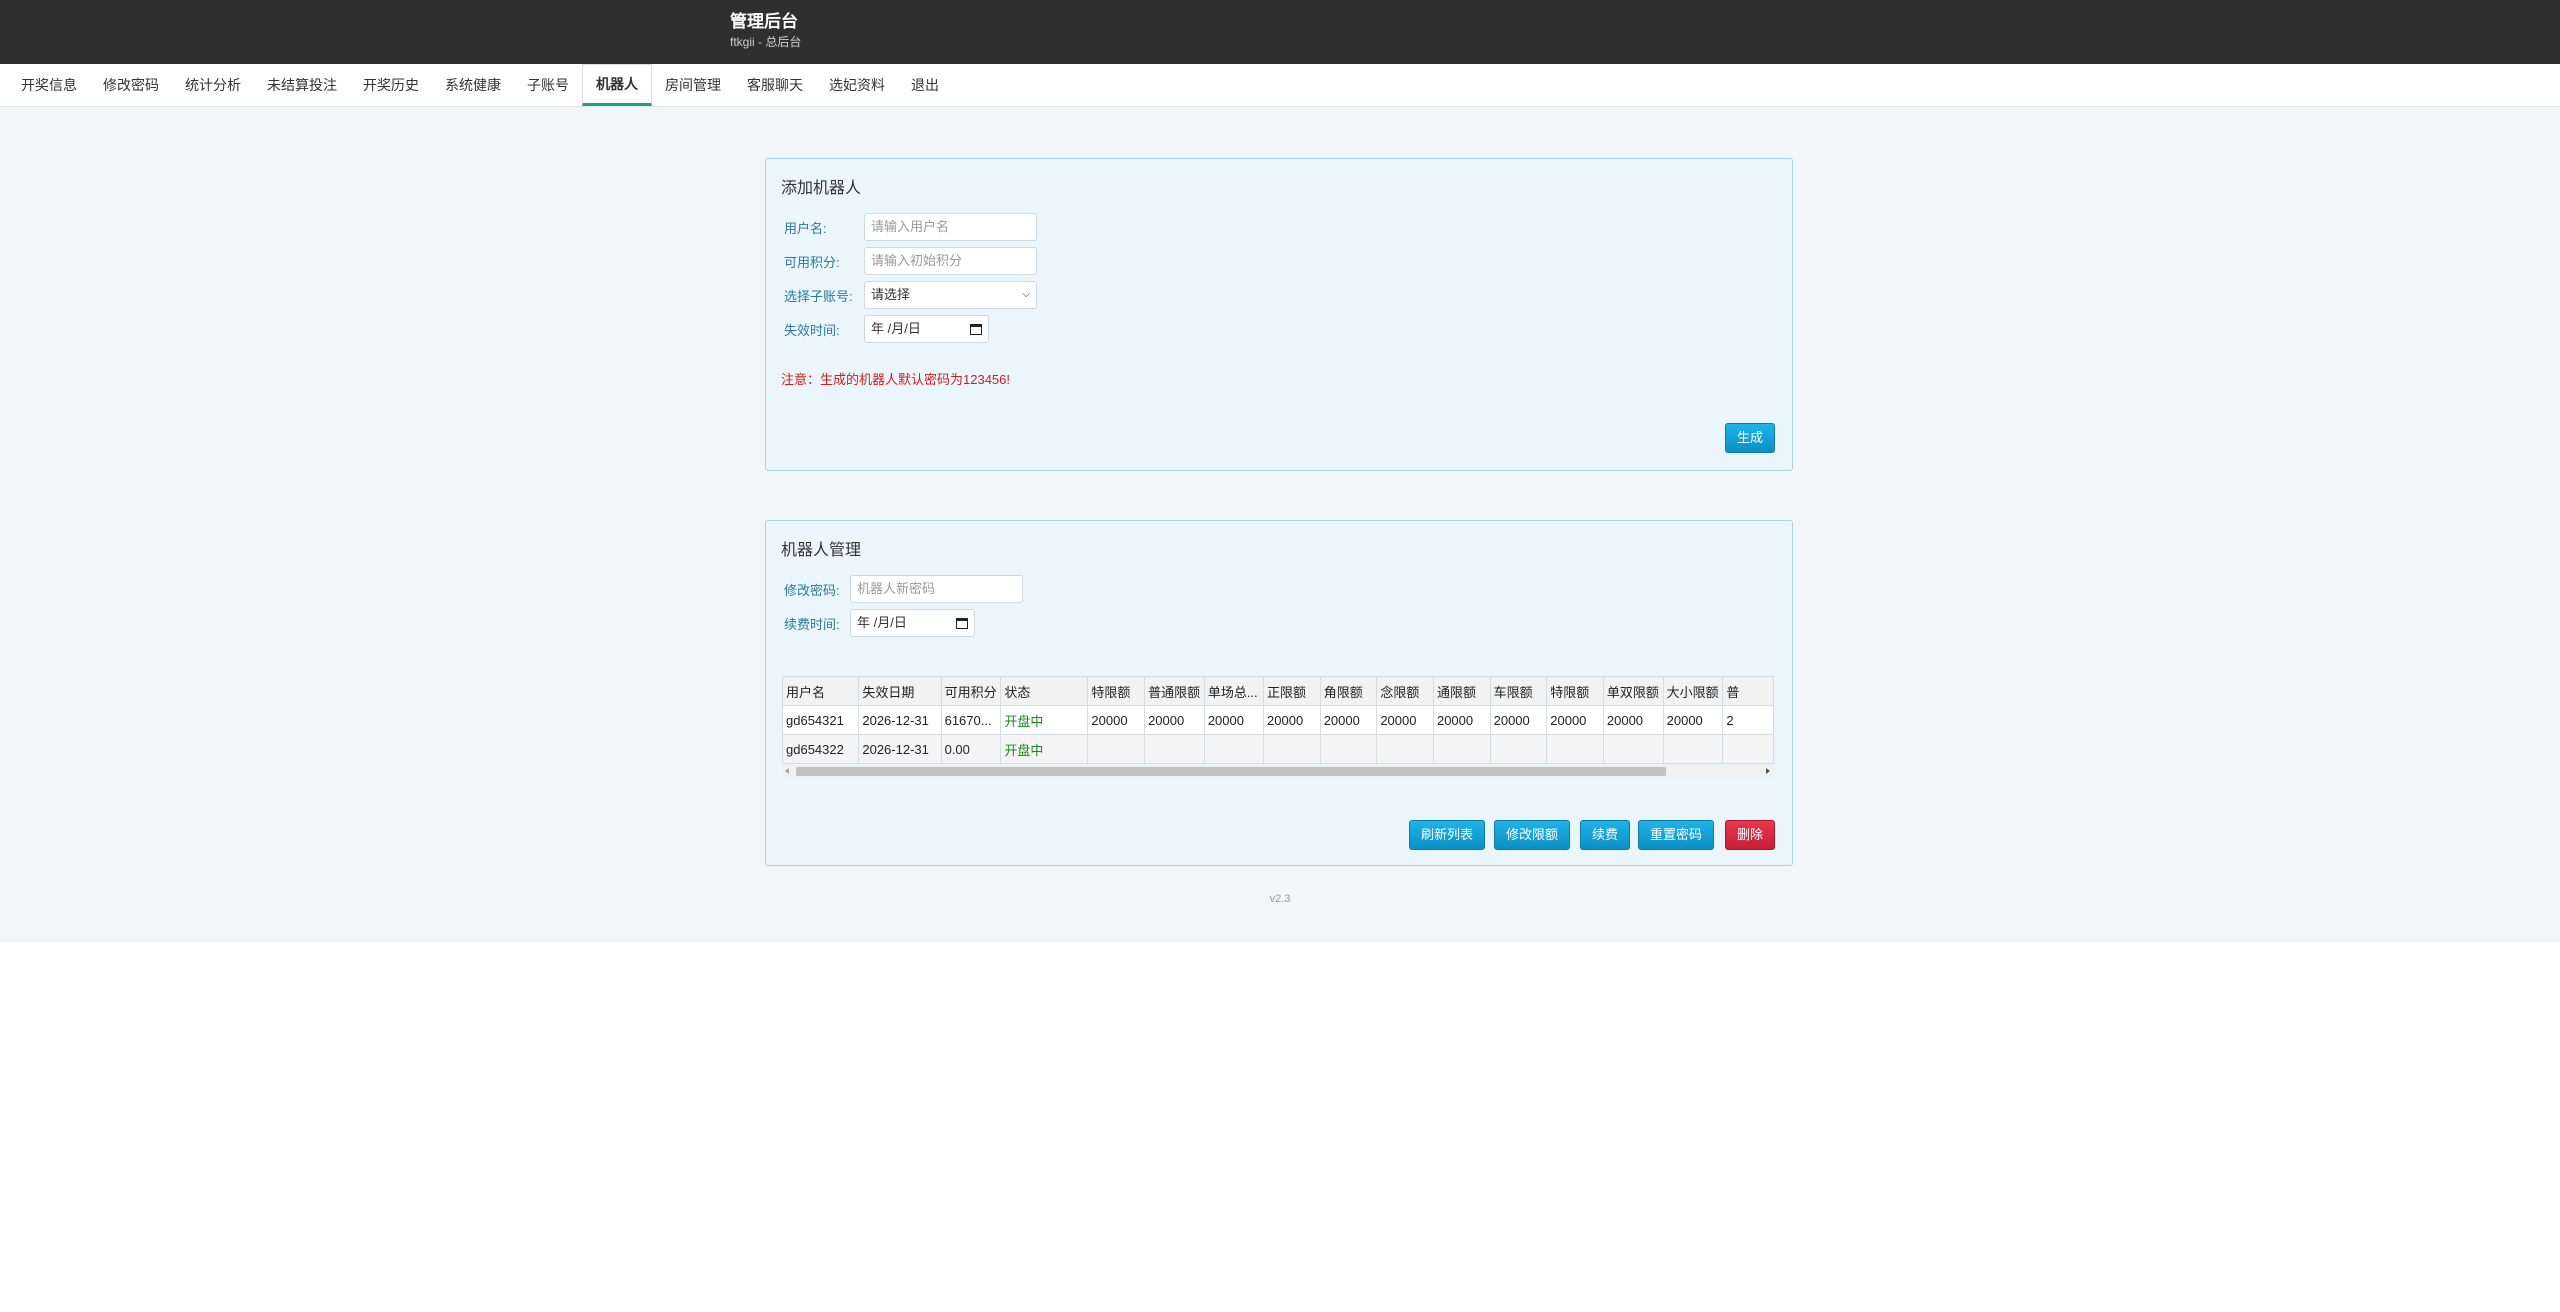  What do you see at coordinates (1748, 720) in the screenshot?
I see `table-cell: 2` at bounding box center [1748, 720].